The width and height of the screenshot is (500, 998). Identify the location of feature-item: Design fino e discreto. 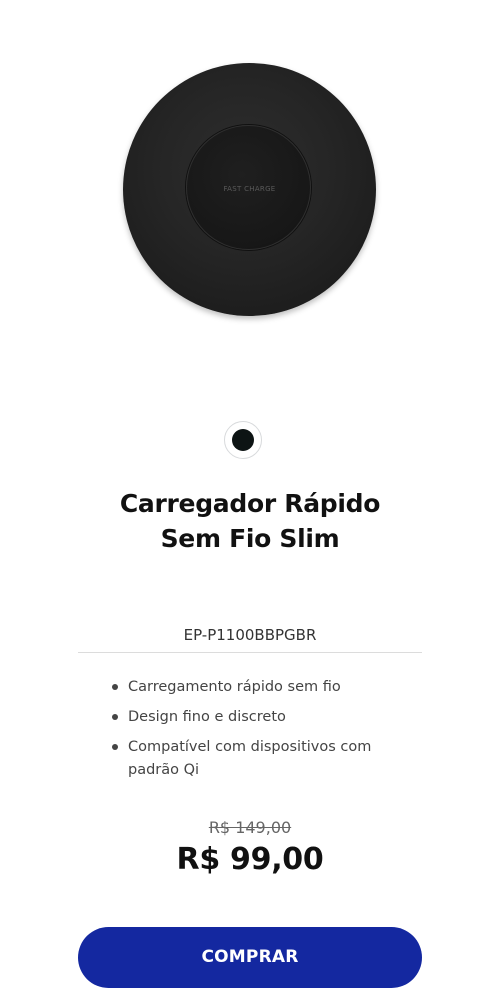
(260, 717).